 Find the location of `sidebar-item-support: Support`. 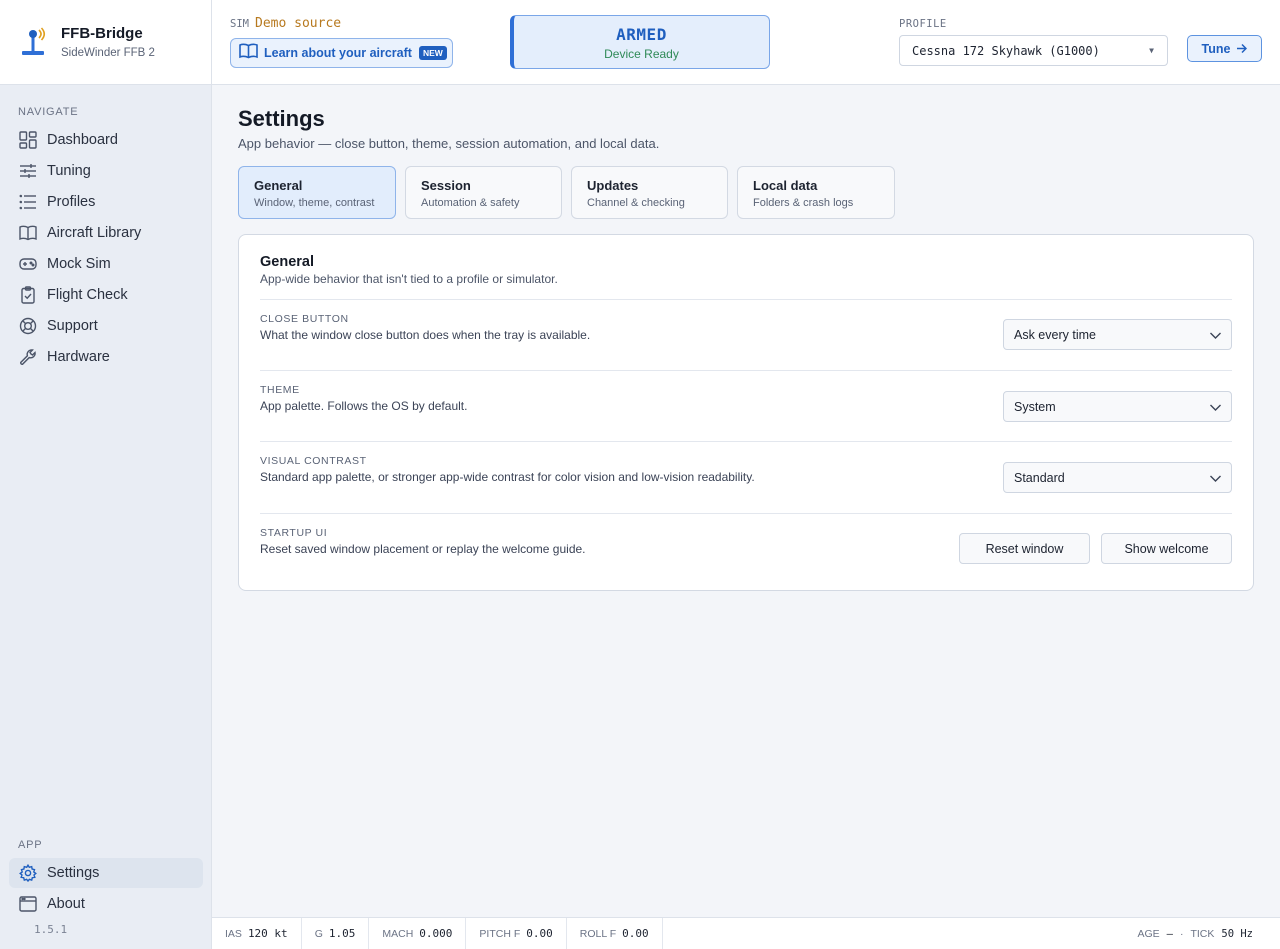

sidebar-item-support: Support is located at coordinates (106, 326).